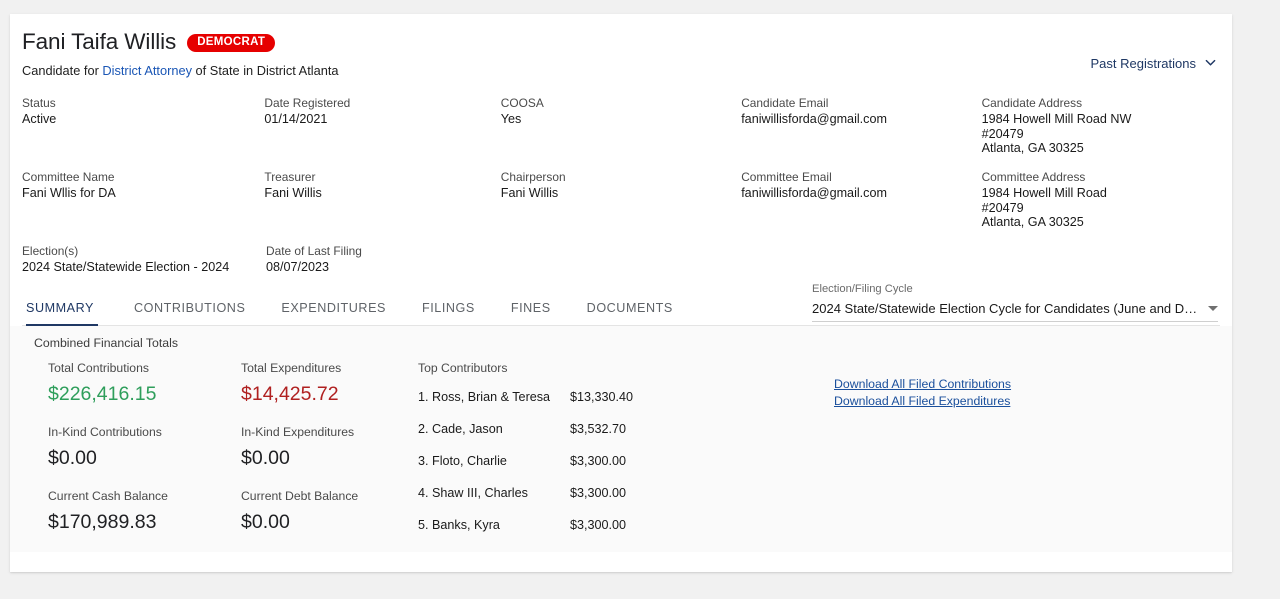 The height and width of the screenshot is (599, 1280). What do you see at coordinates (602, 397) in the screenshot?
I see `contributor-amount: $13,330.40` at bounding box center [602, 397].